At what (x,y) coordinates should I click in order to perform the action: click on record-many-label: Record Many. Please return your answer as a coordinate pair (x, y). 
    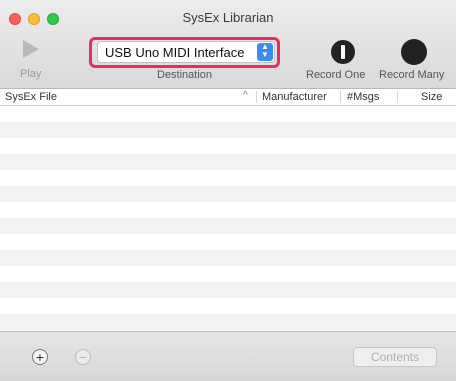
    Looking at the image, I should click on (412, 75).